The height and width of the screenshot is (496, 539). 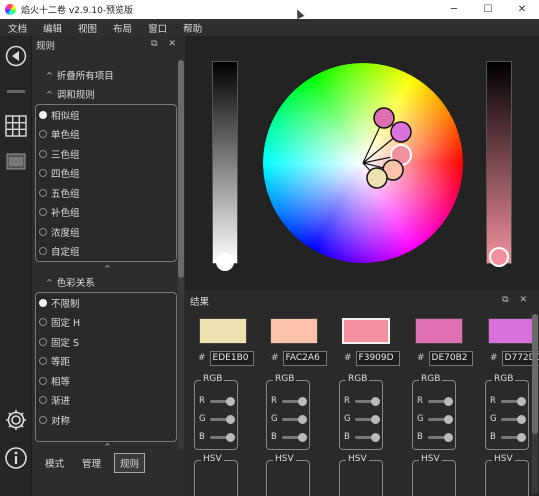 I want to click on results-scroll-thumb, so click(x=535, y=374).